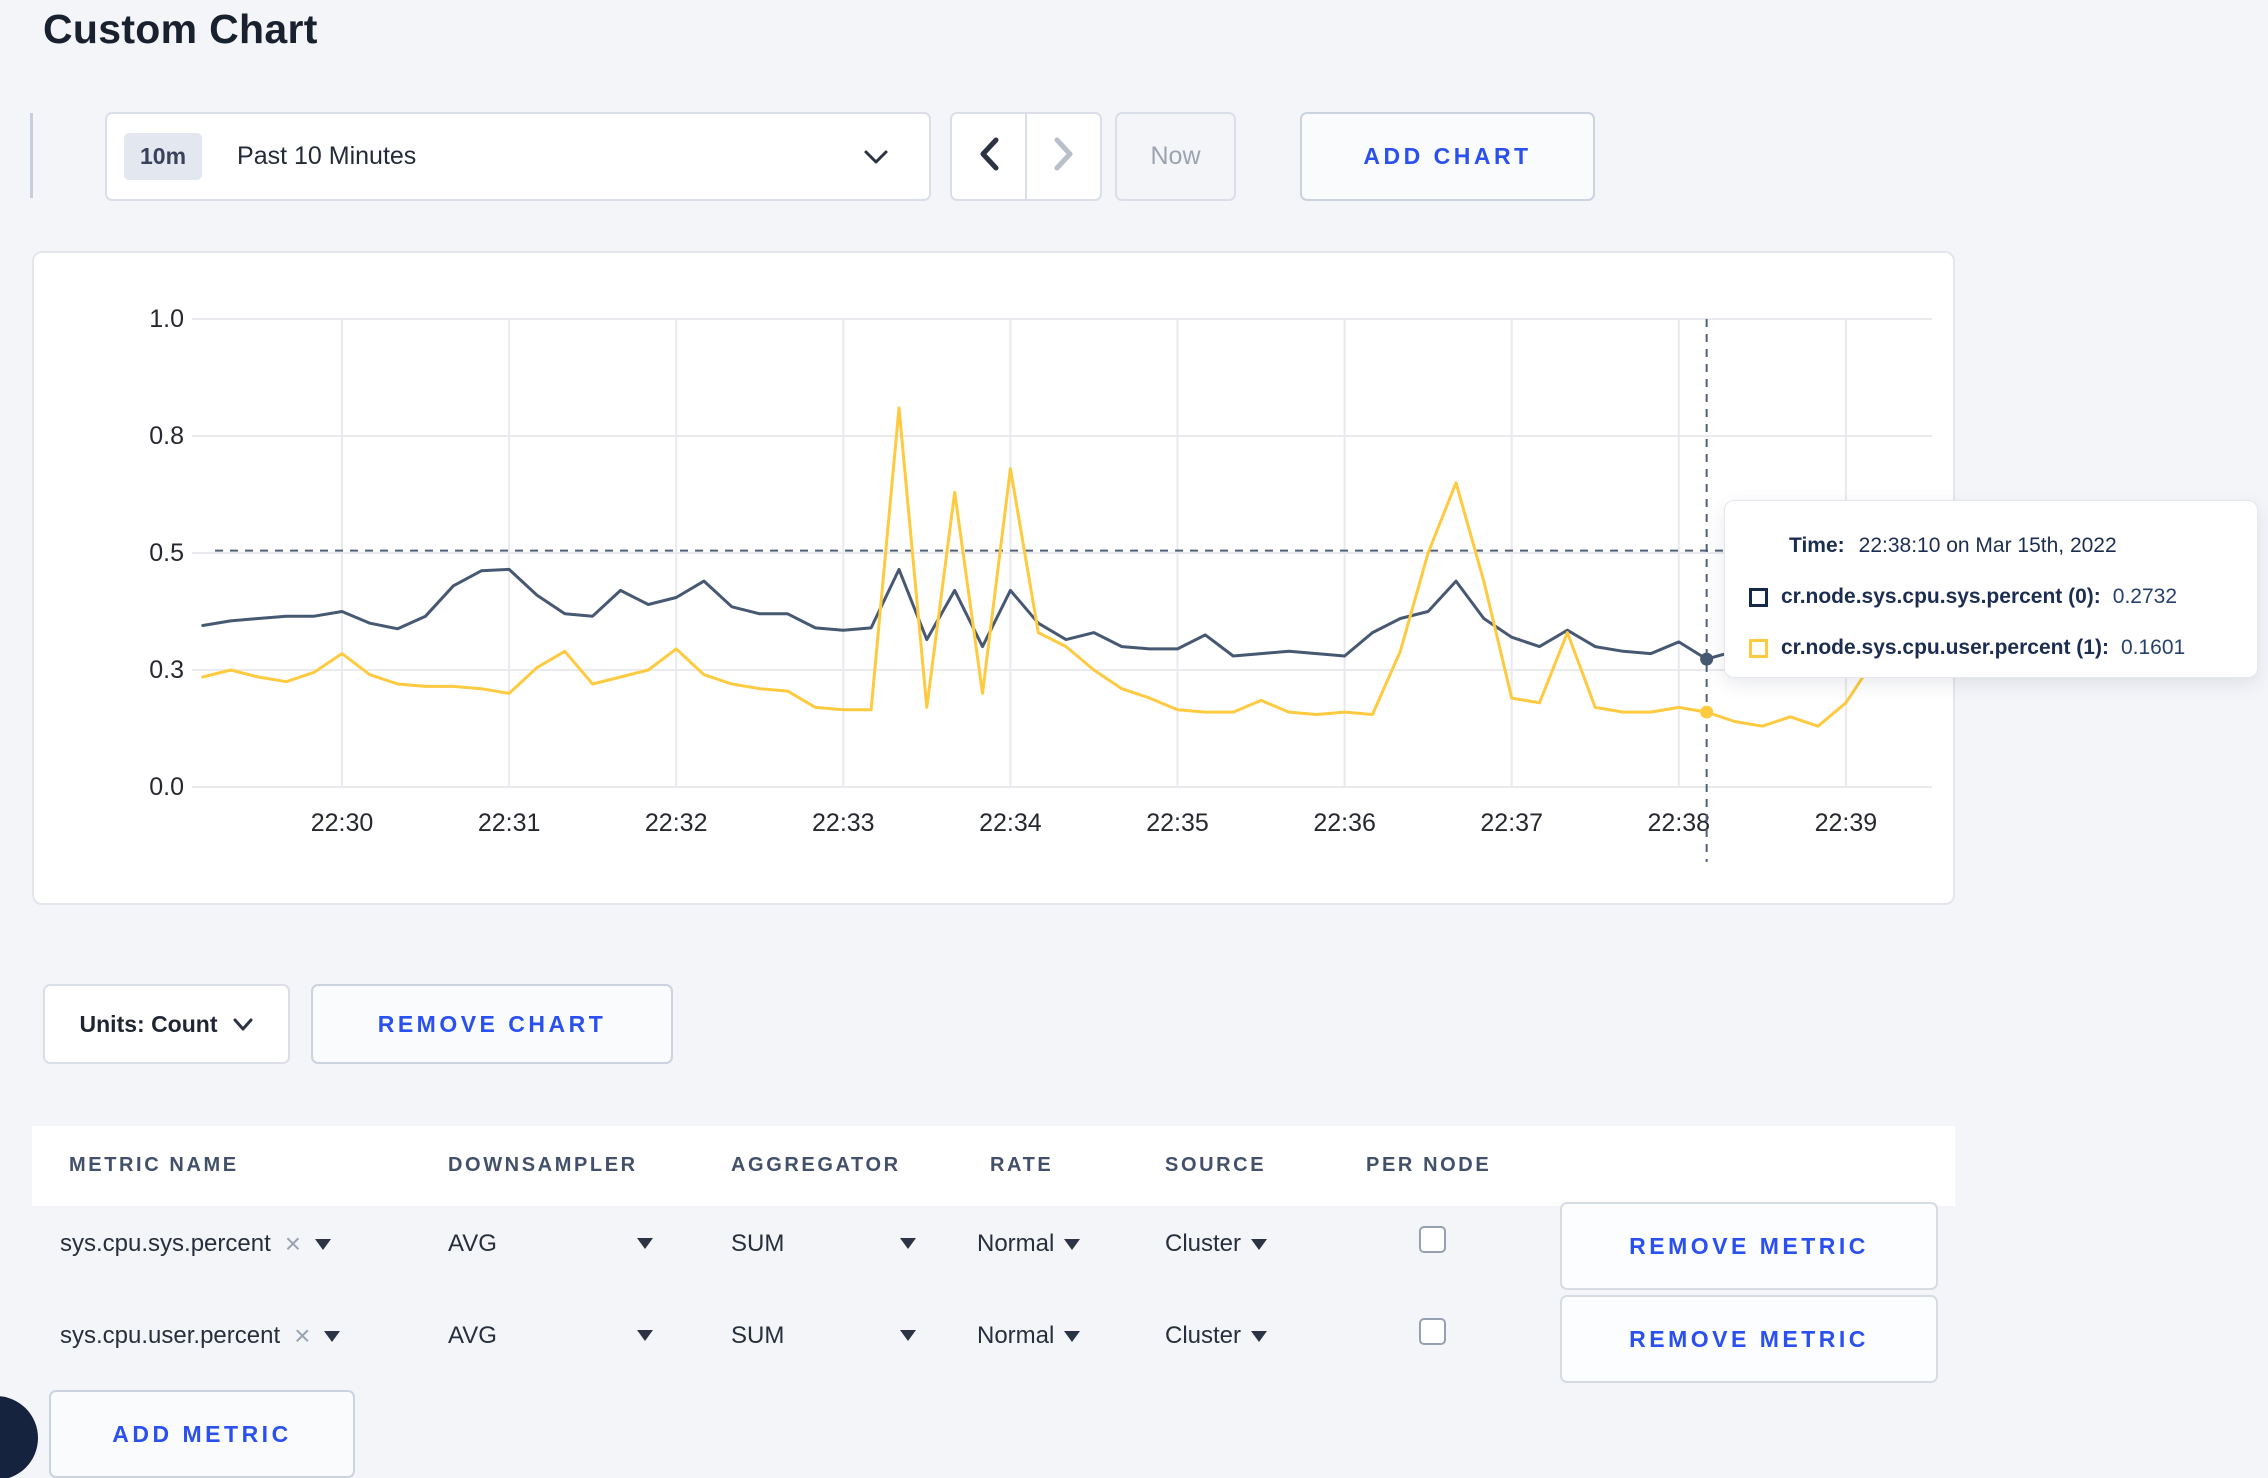 This screenshot has height=1478, width=2268. What do you see at coordinates (2153, 647) in the screenshot?
I see `tooltip-series-value: 0.1601` at bounding box center [2153, 647].